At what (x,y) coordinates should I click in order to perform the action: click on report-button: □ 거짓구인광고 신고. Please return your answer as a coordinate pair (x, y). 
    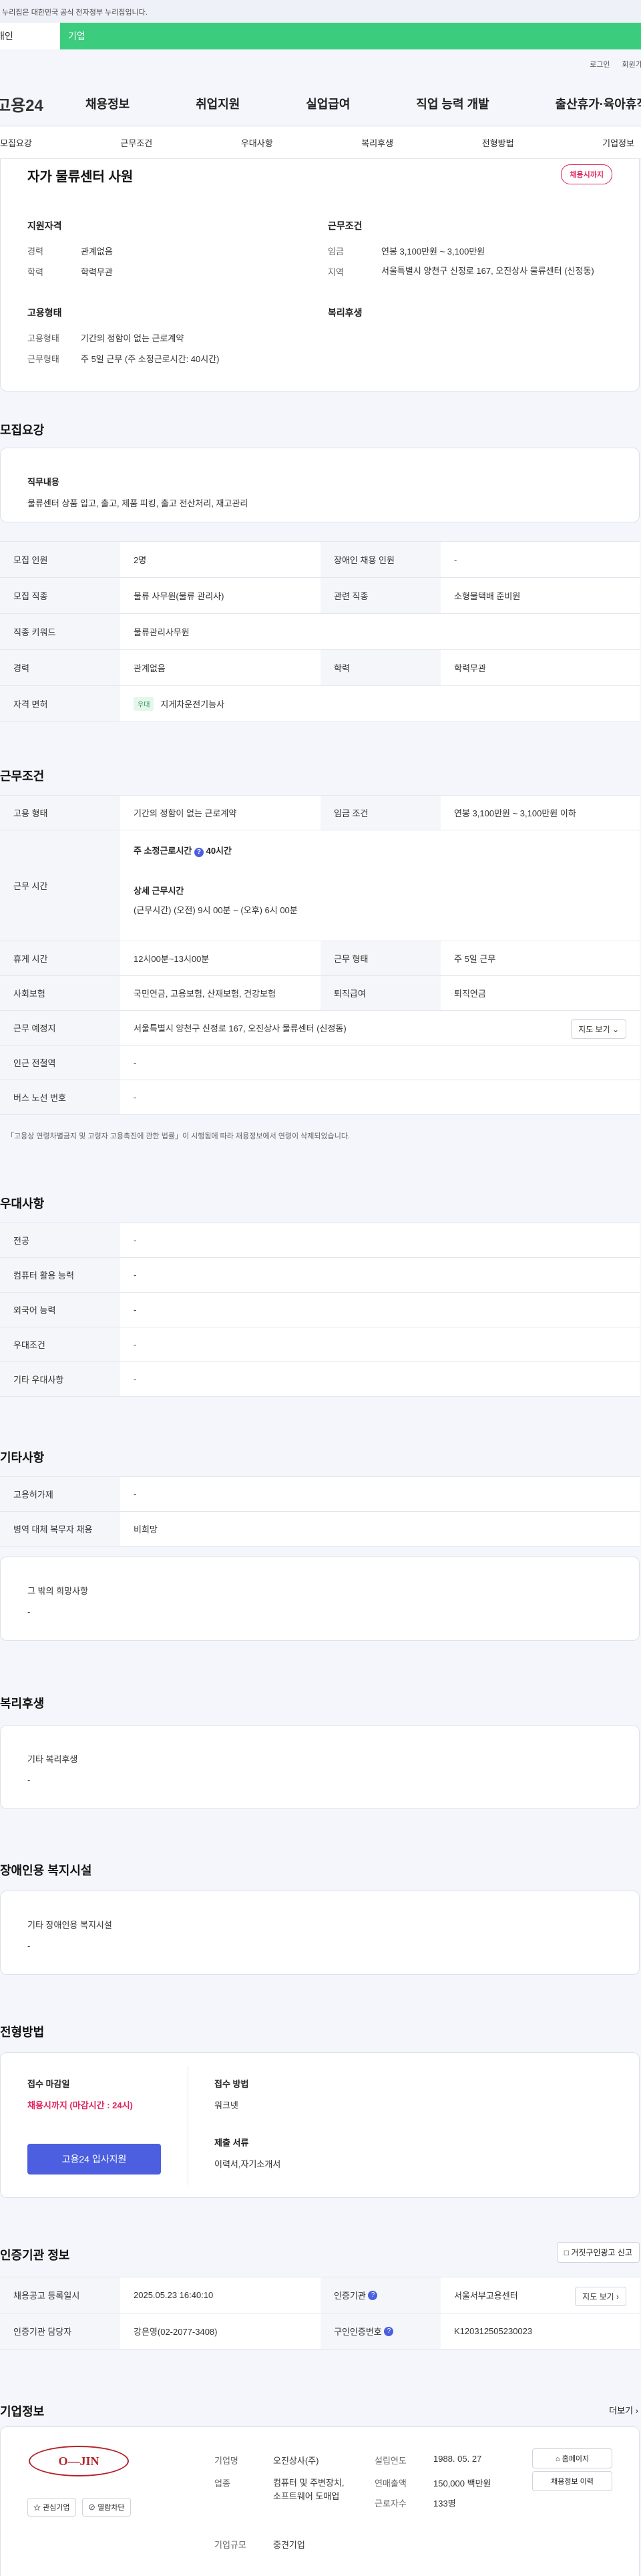
    Looking at the image, I should click on (598, 2252).